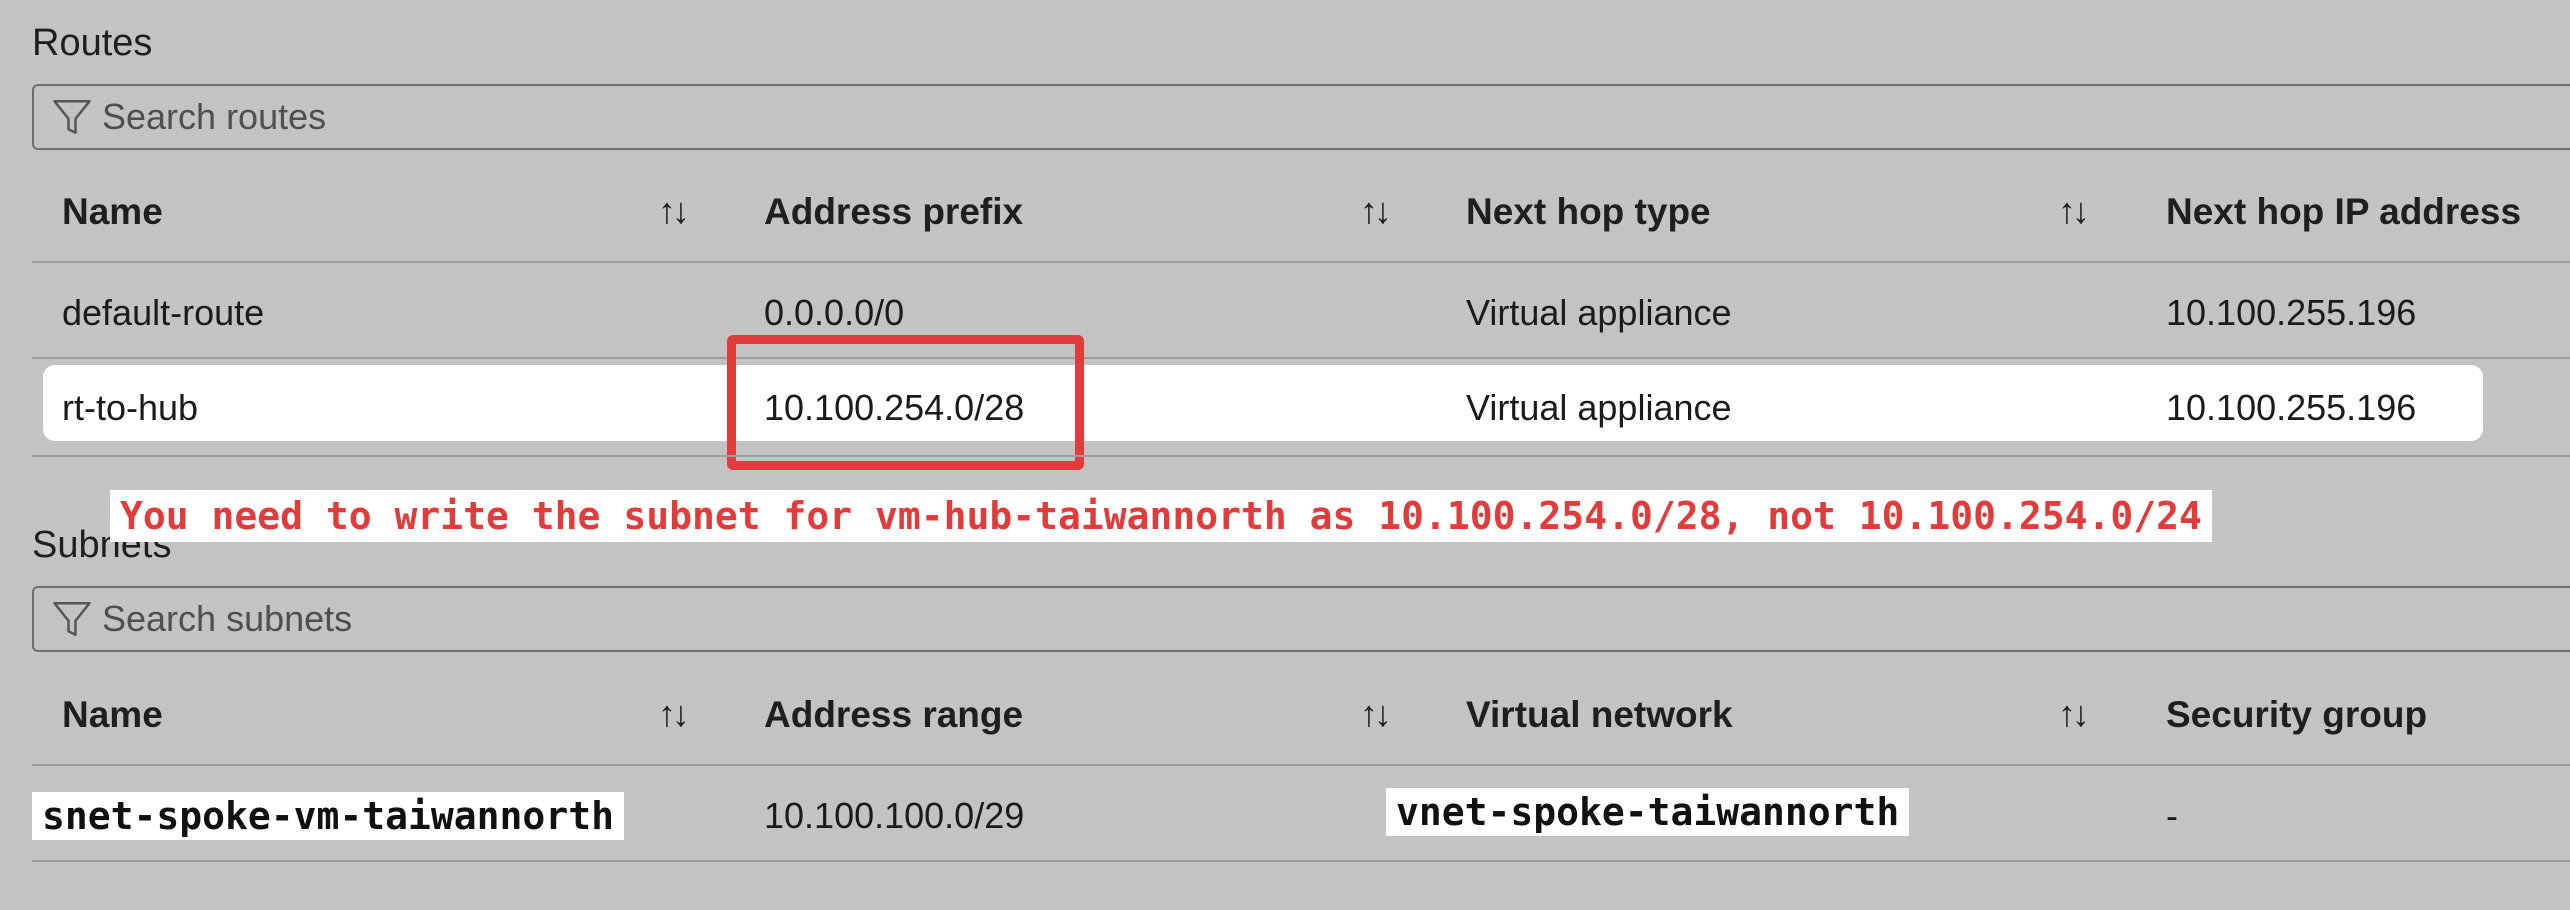 Image resolution: width=2570 pixels, height=910 pixels. Describe the element at coordinates (894, 815) in the screenshot. I see `subnet-address-range-cell: 10.100.100.0/29` at that location.